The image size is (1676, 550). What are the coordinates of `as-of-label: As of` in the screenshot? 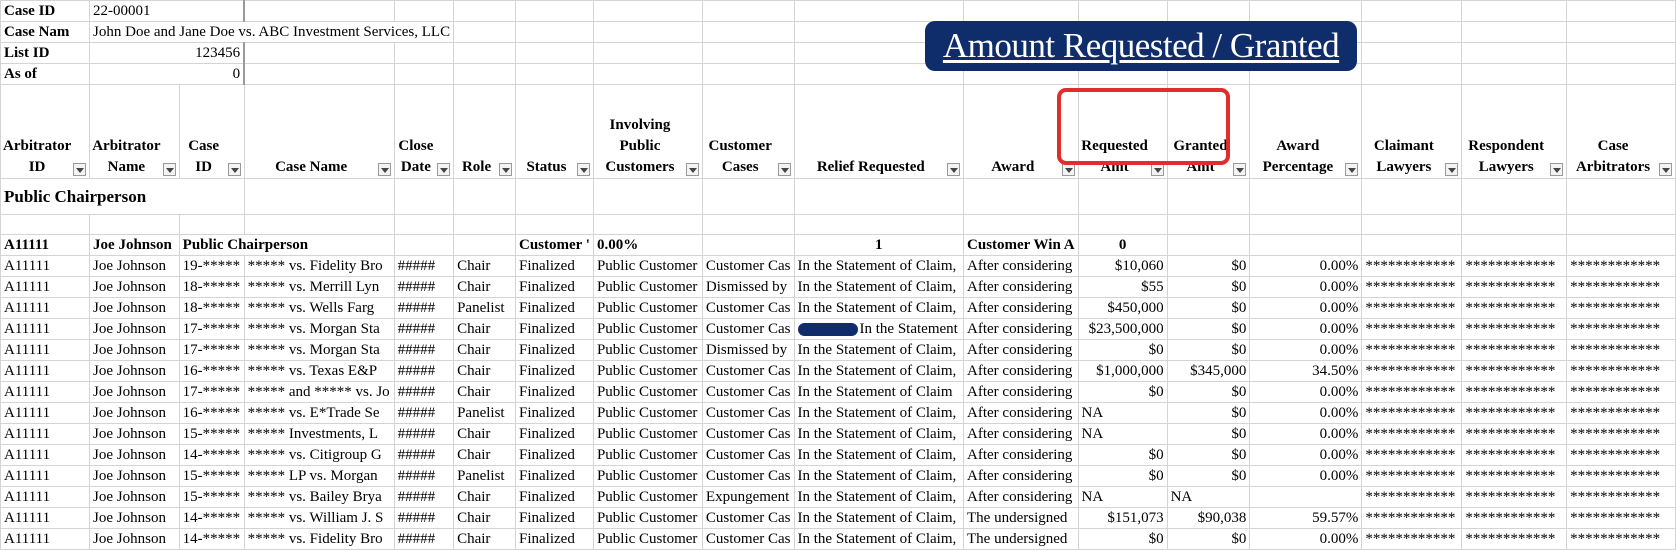 It's located at (45, 74).